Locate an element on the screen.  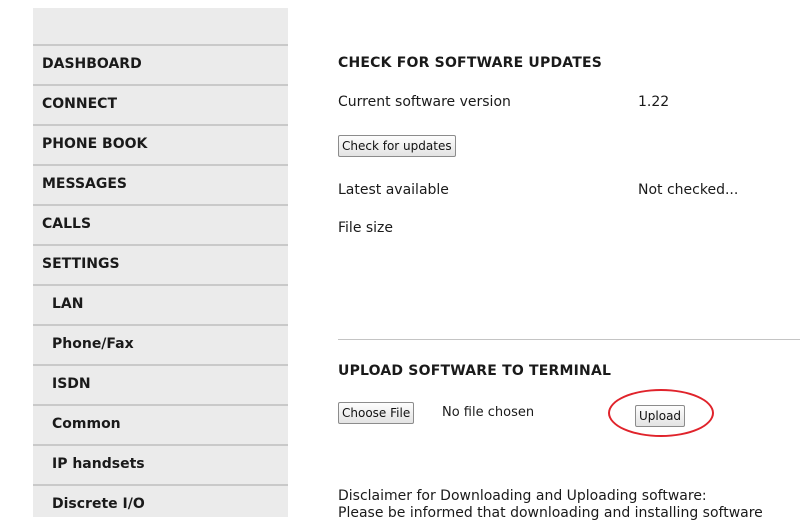
nav-connect: CONNECT is located at coordinates (160, 103).